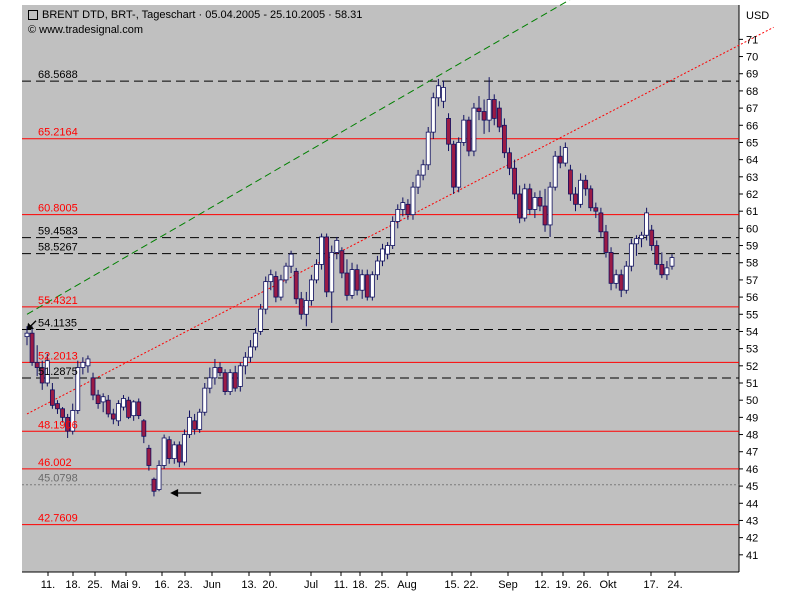  Describe the element at coordinates (58, 372) in the screenshot. I see `level-label: 51.2875` at that location.